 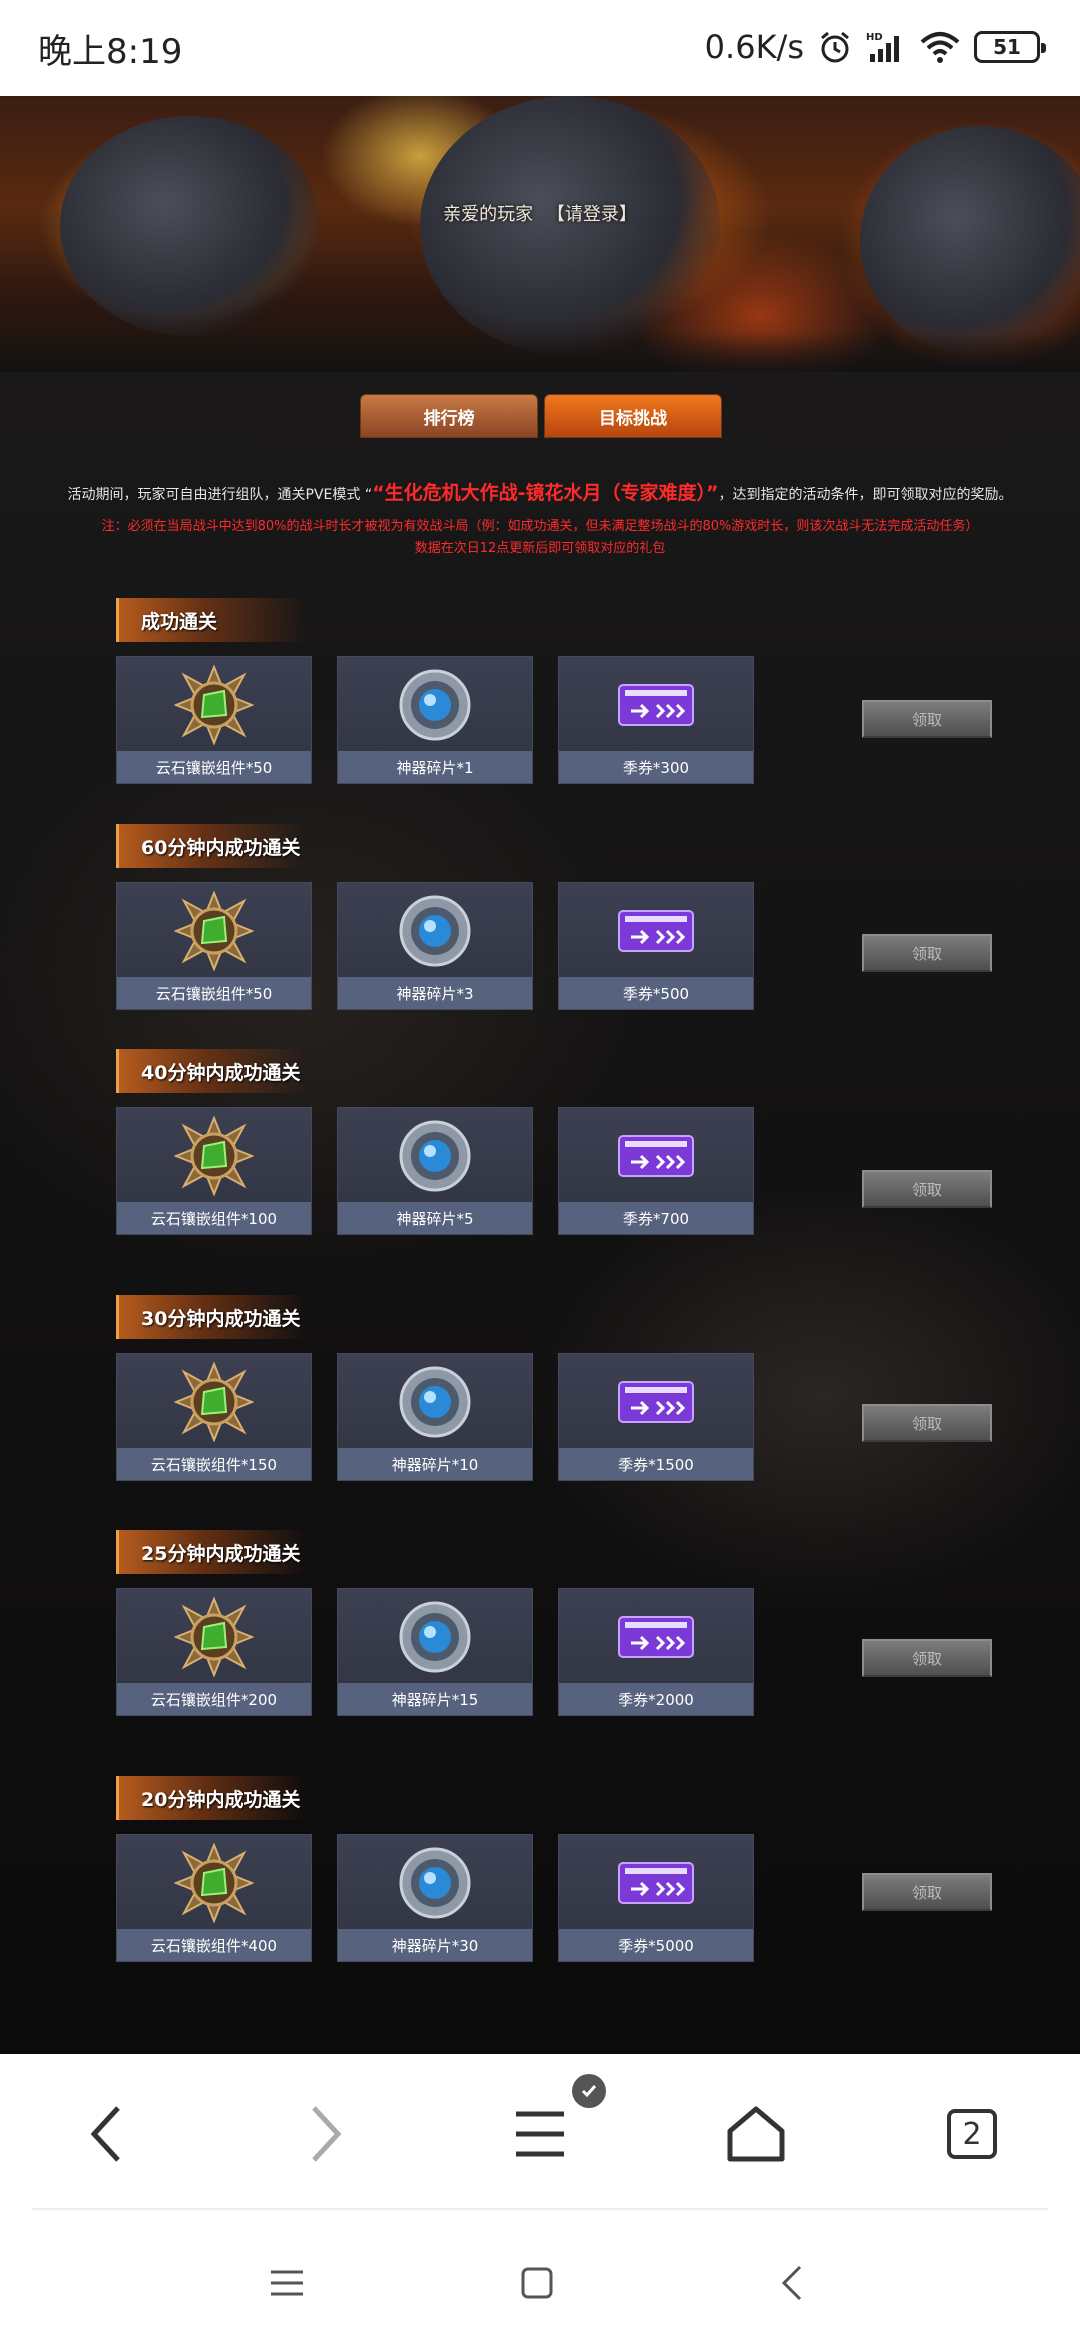 What do you see at coordinates (540, 48) in the screenshot?
I see `status-bar: 晚上8:19 0.6K/s HD 51` at bounding box center [540, 48].